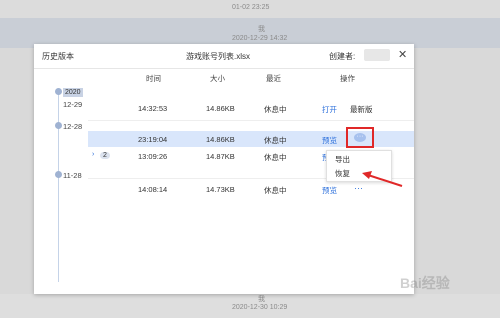 The width and height of the screenshot is (500, 318). What do you see at coordinates (425, 283) in the screenshot?
I see `watermark-logo: Bai经验` at bounding box center [425, 283].